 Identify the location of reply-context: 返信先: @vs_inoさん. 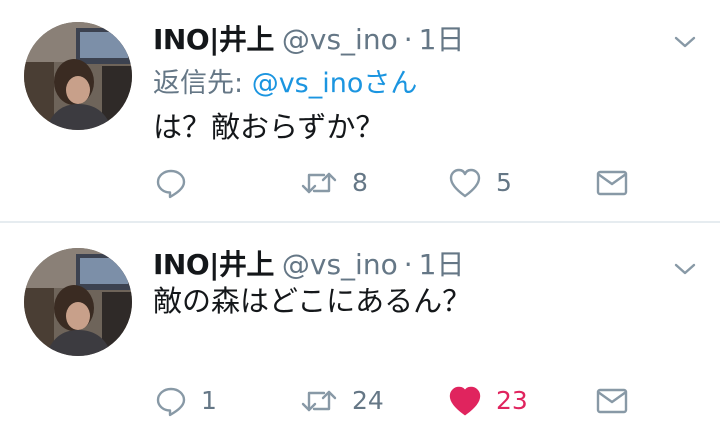
(285, 84).